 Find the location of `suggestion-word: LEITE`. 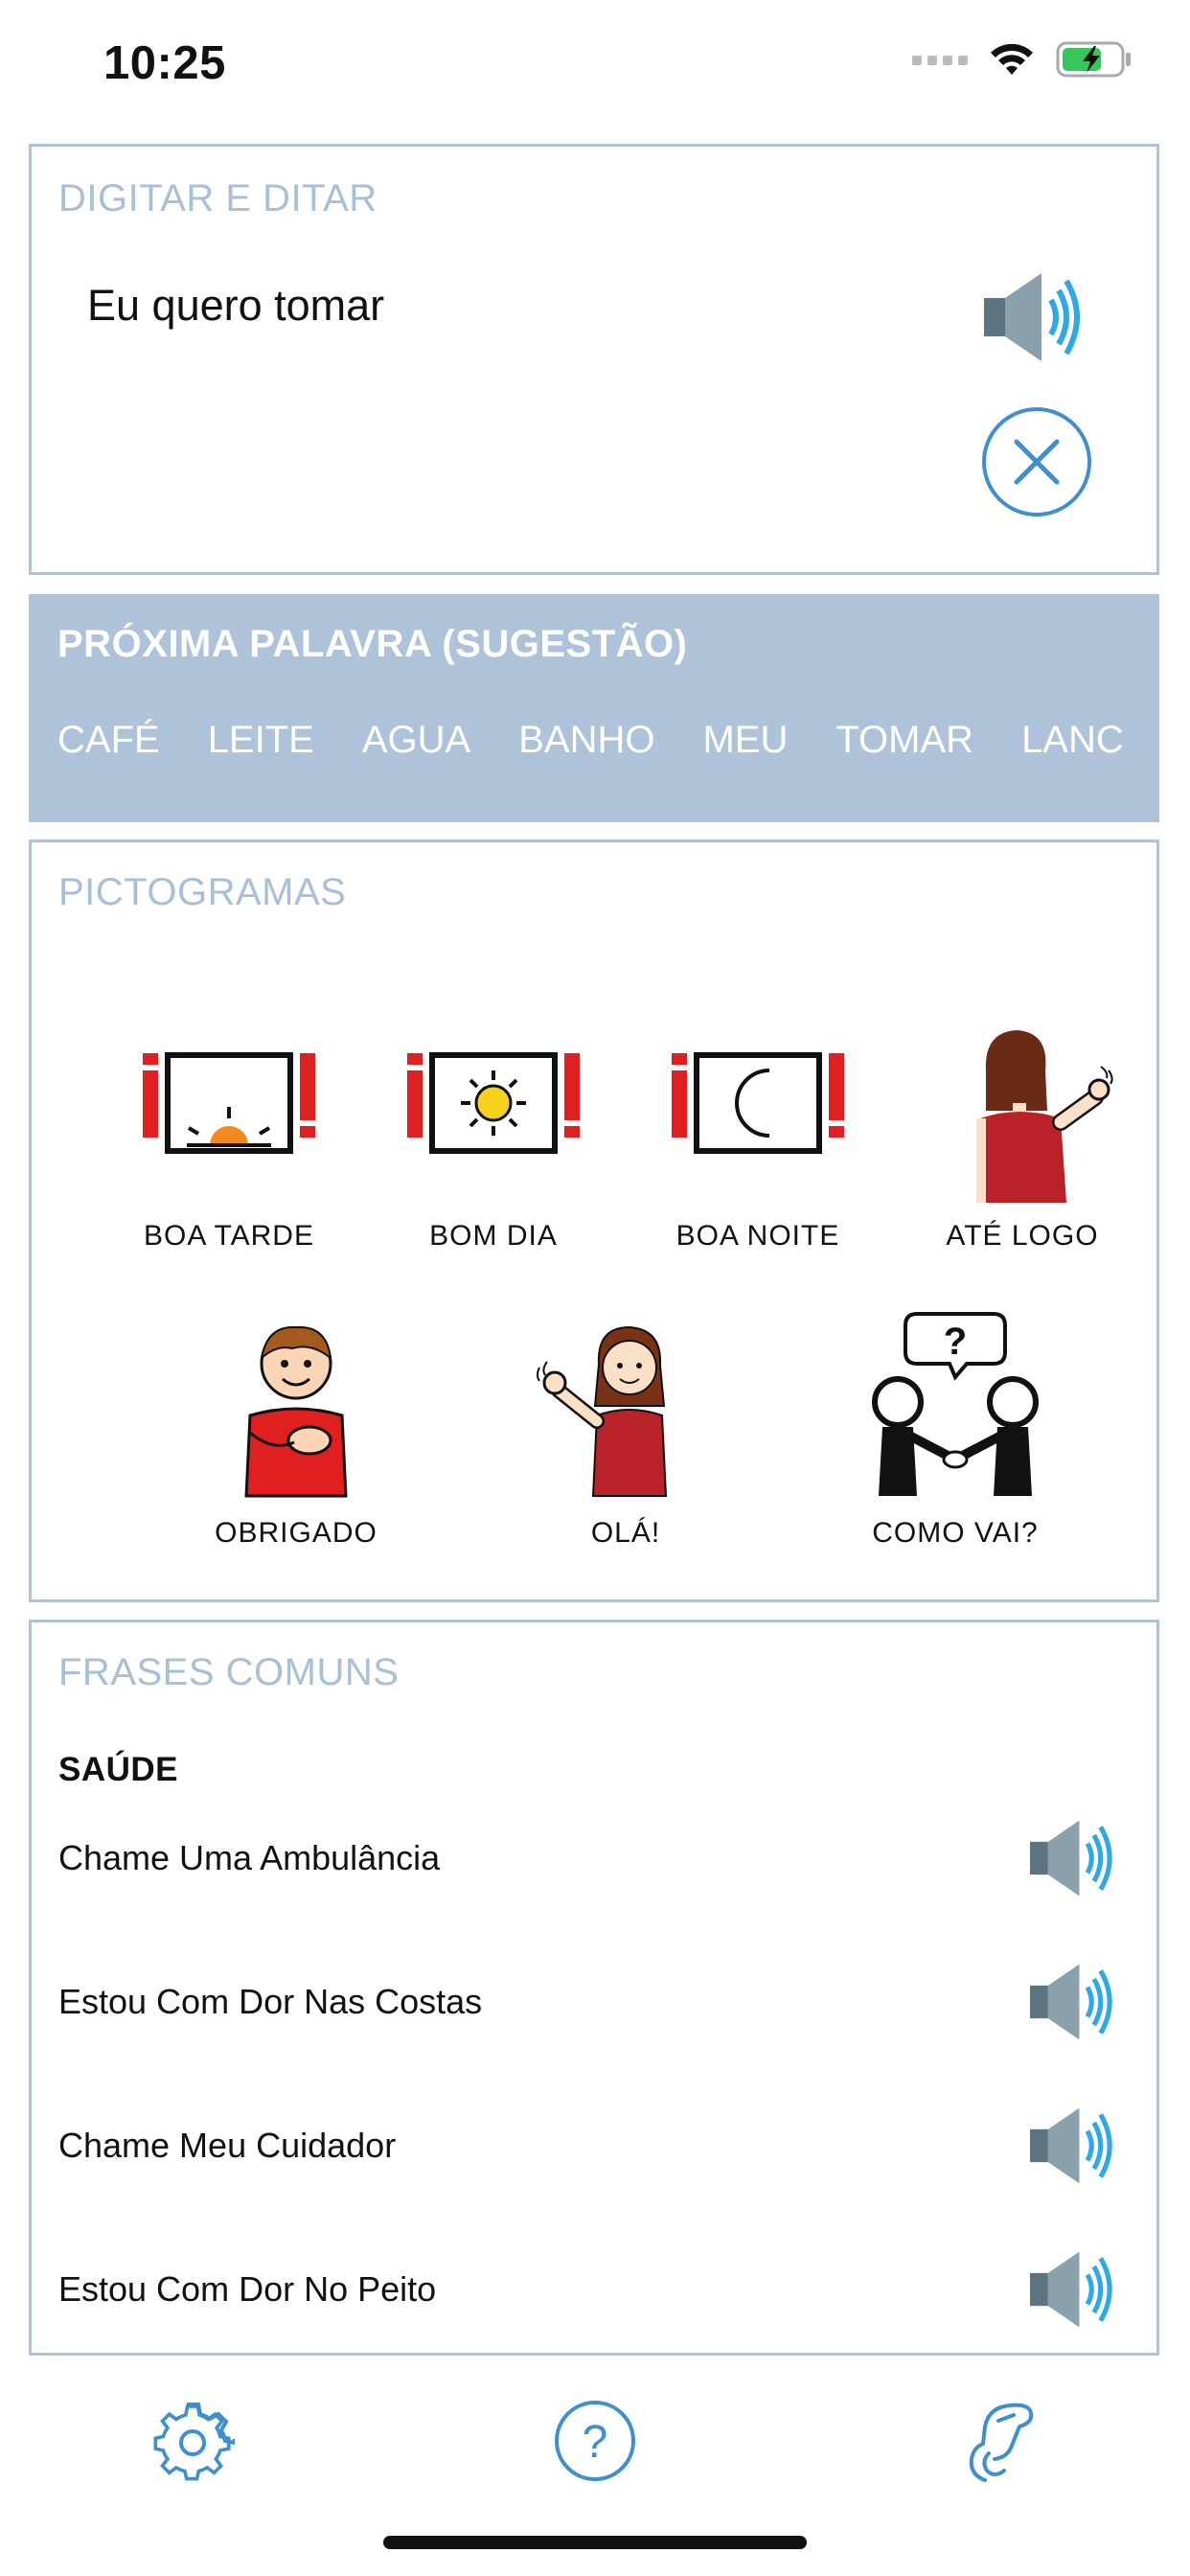

suggestion-word: LEITE is located at coordinates (261, 740).